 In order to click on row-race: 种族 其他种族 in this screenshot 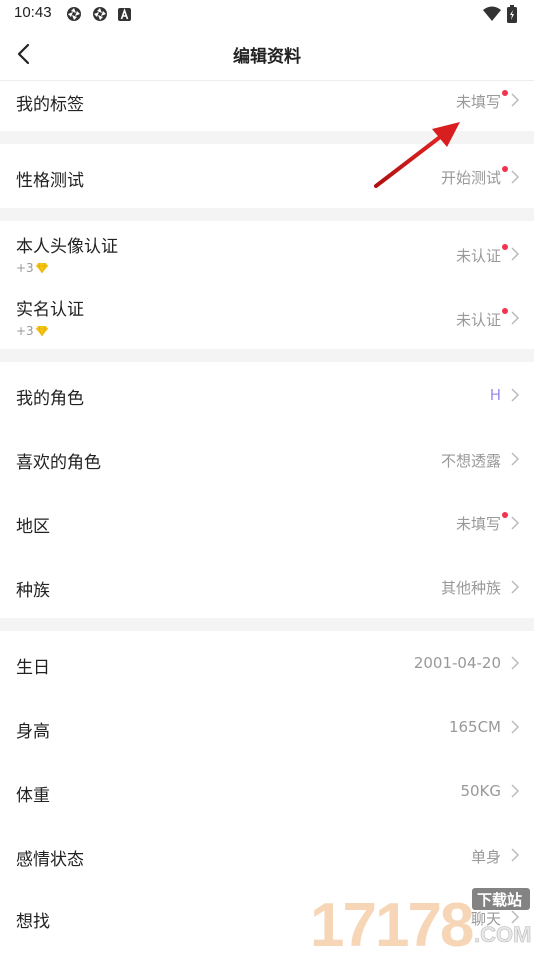, I will do `click(267, 586)`.